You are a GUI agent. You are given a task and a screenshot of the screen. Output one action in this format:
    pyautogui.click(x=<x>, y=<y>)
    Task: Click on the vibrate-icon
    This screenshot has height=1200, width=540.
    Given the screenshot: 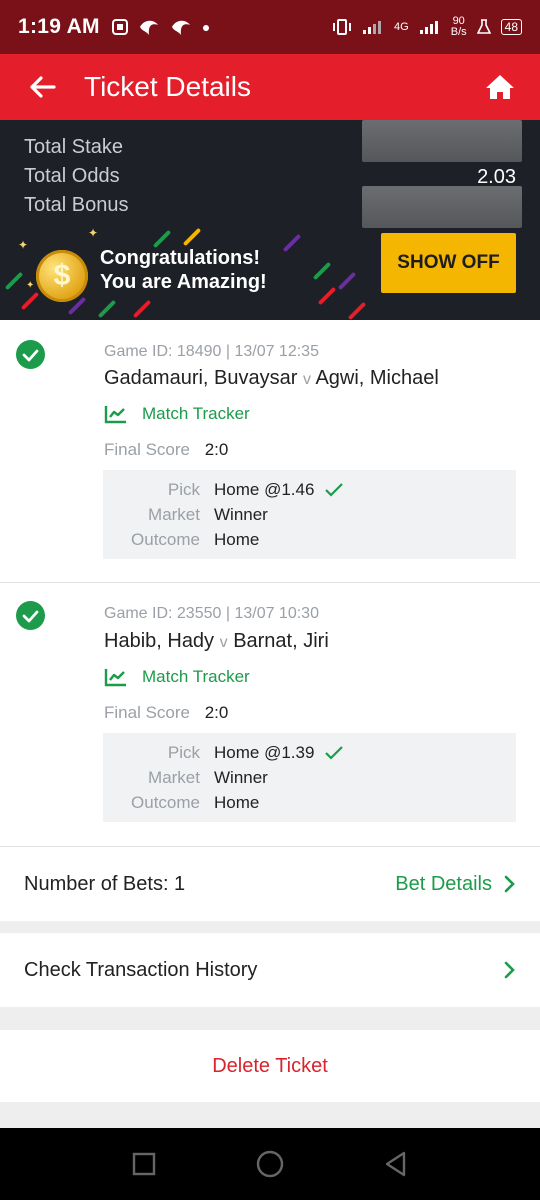 What is the action you would take?
    pyautogui.click(x=342, y=27)
    